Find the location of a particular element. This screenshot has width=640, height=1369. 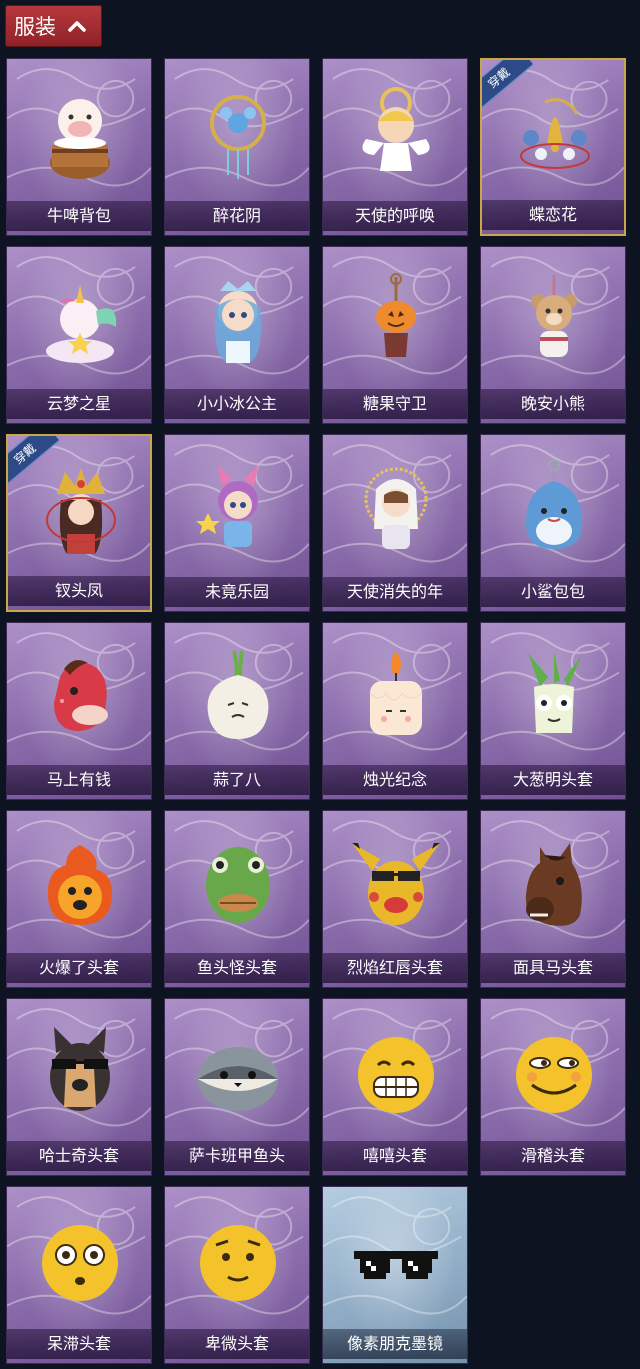

costume-category-tab: 服装 is located at coordinates (53, 26).